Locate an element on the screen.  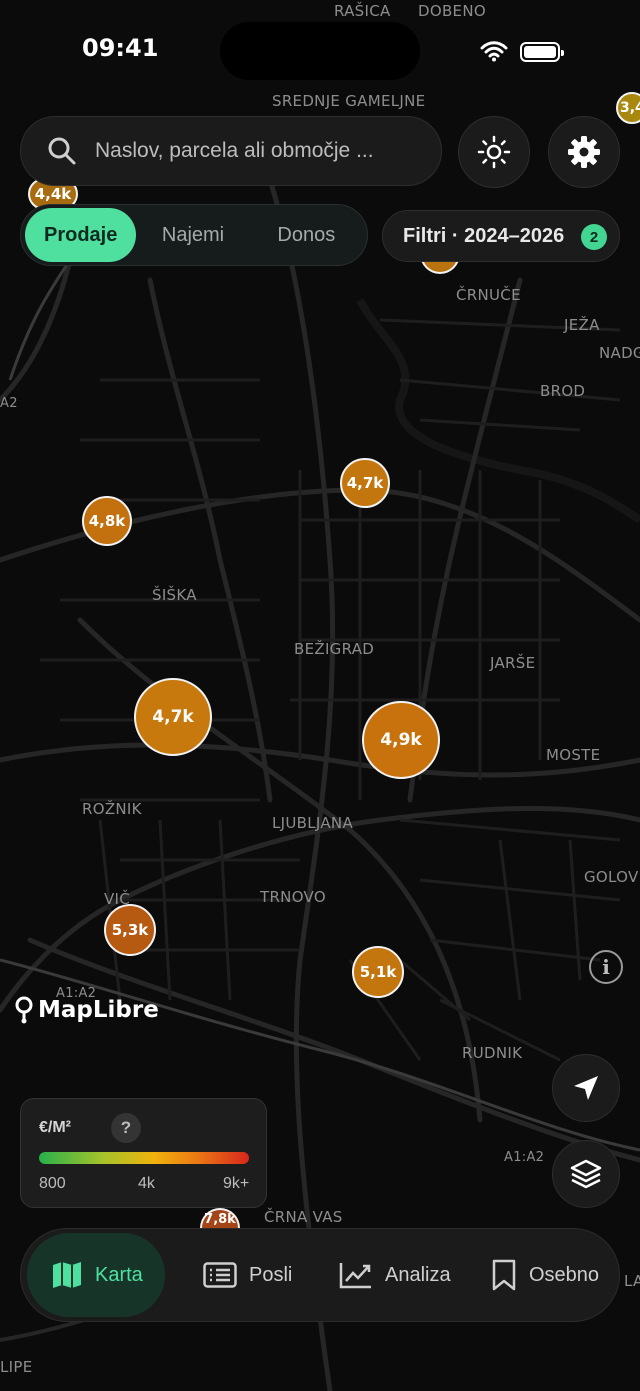
filters-button: Filtri · 2024–2026 2 is located at coordinates (501, 236).